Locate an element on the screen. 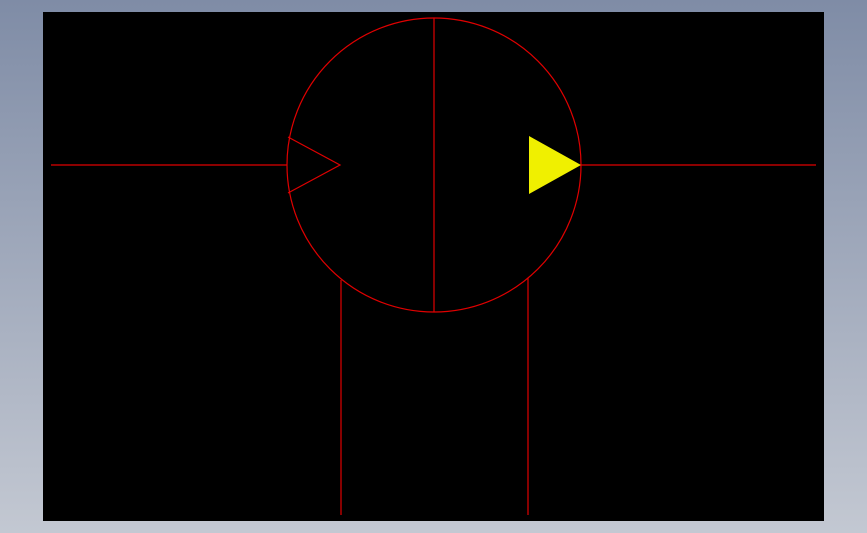  inlet-arrow-outline is located at coordinates (314, 165).